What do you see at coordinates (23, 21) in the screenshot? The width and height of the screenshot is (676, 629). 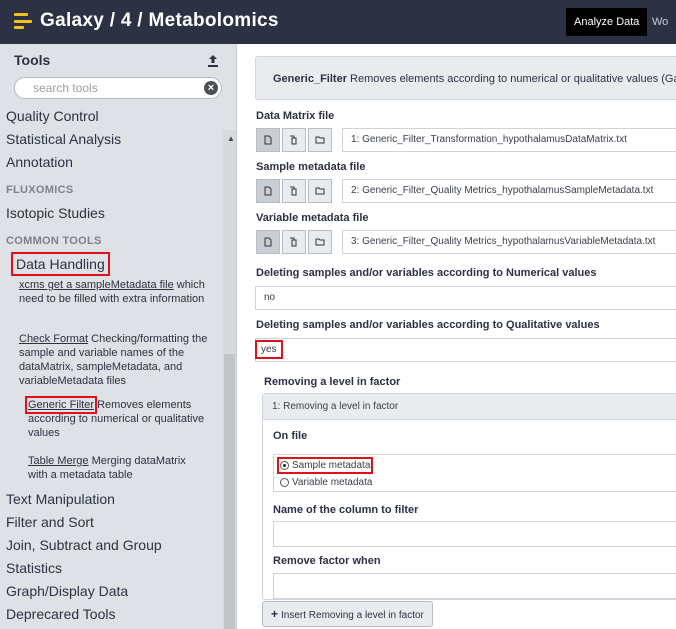 I see `galaxy-logo-icon` at bounding box center [23, 21].